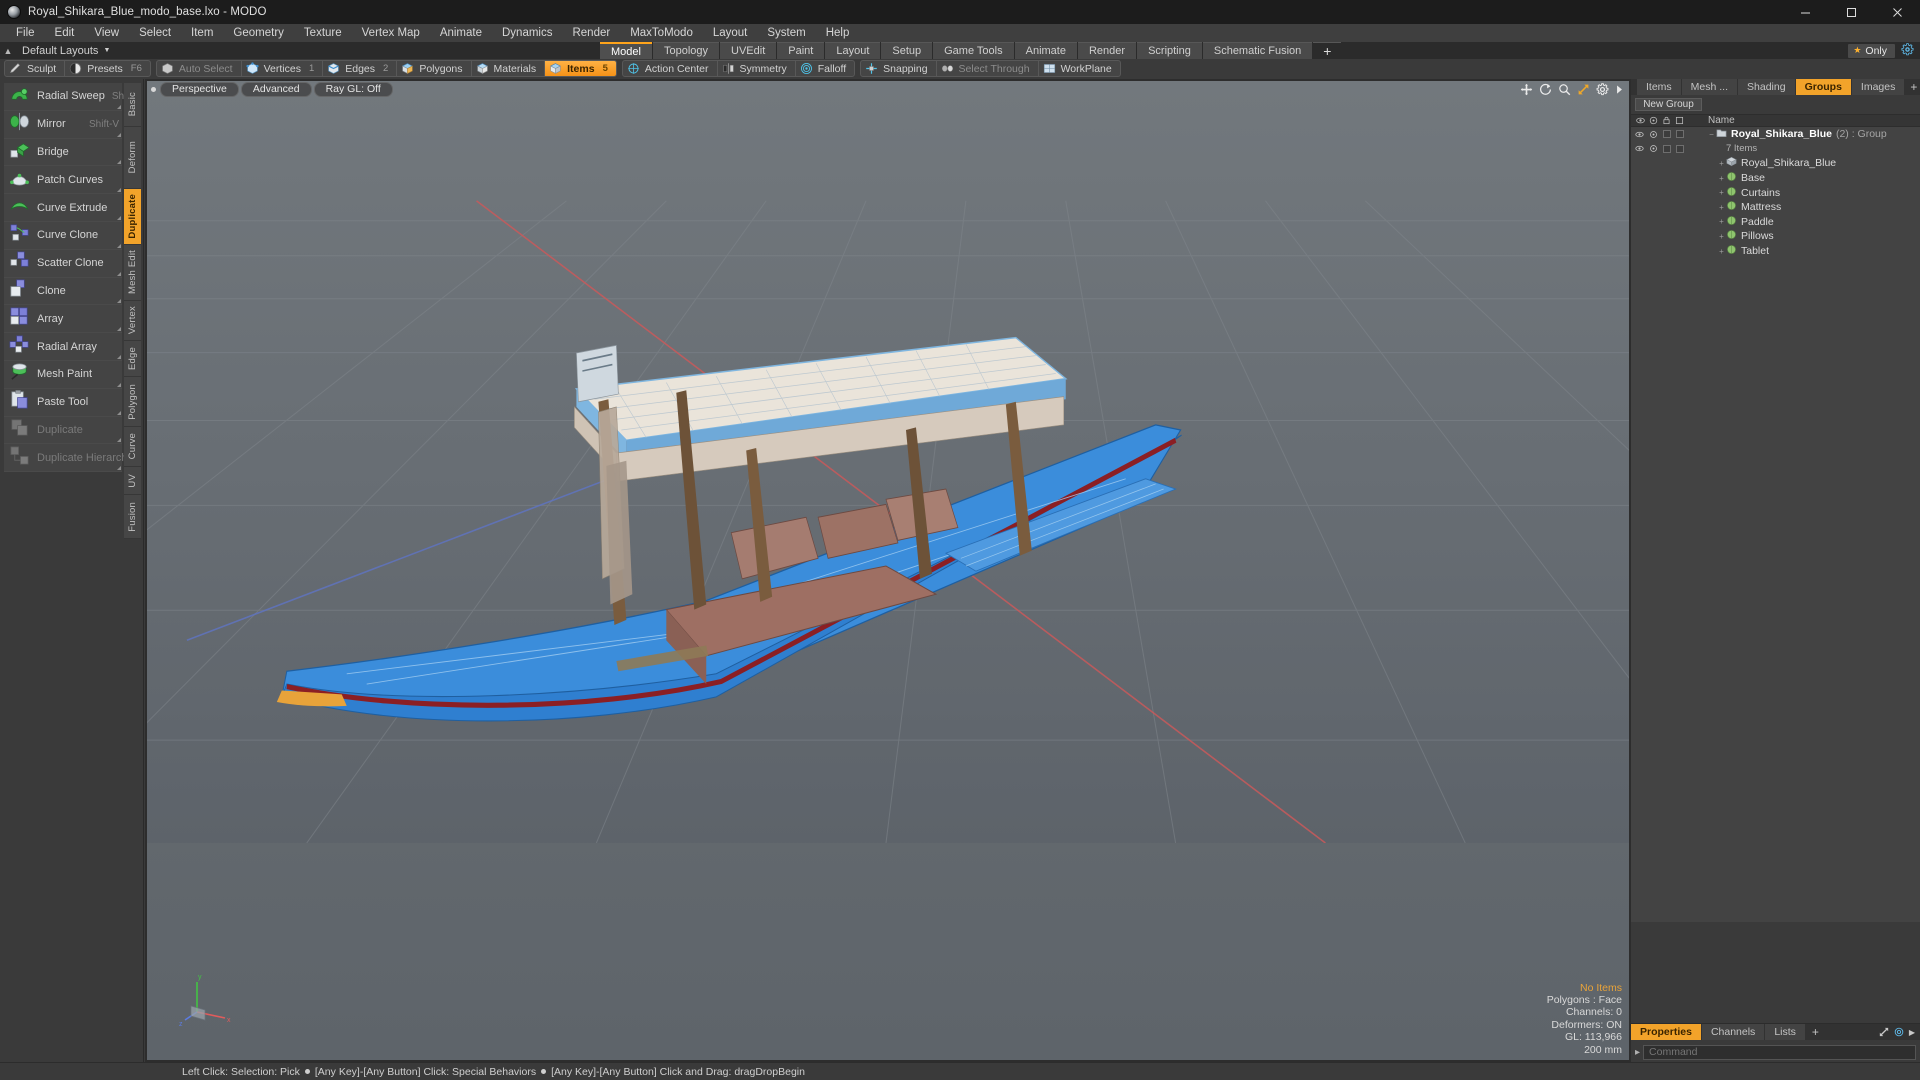  I want to click on add-tab-button: +, so click(1327, 50).